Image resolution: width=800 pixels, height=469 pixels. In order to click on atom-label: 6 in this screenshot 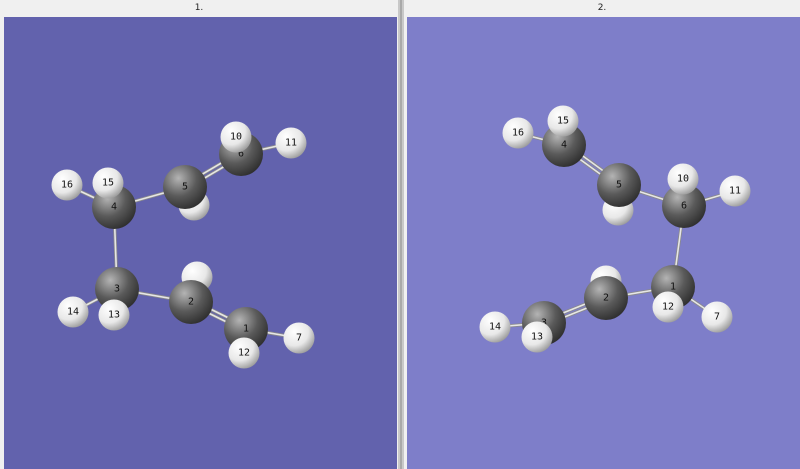, I will do `click(684, 206)`.